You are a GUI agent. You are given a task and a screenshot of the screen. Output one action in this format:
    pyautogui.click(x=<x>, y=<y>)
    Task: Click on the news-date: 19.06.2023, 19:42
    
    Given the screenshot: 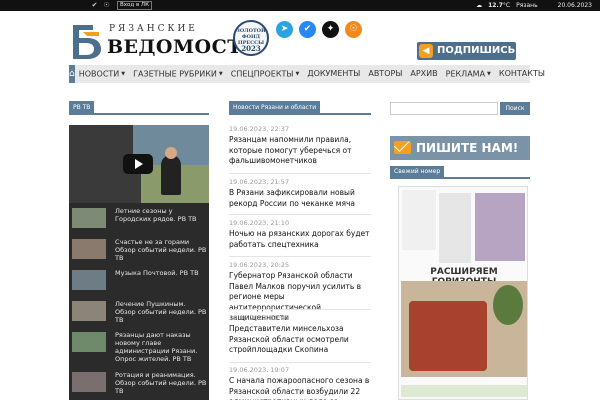 What is the action you would take?
    pyautogui.click(x=259, y=318)
    